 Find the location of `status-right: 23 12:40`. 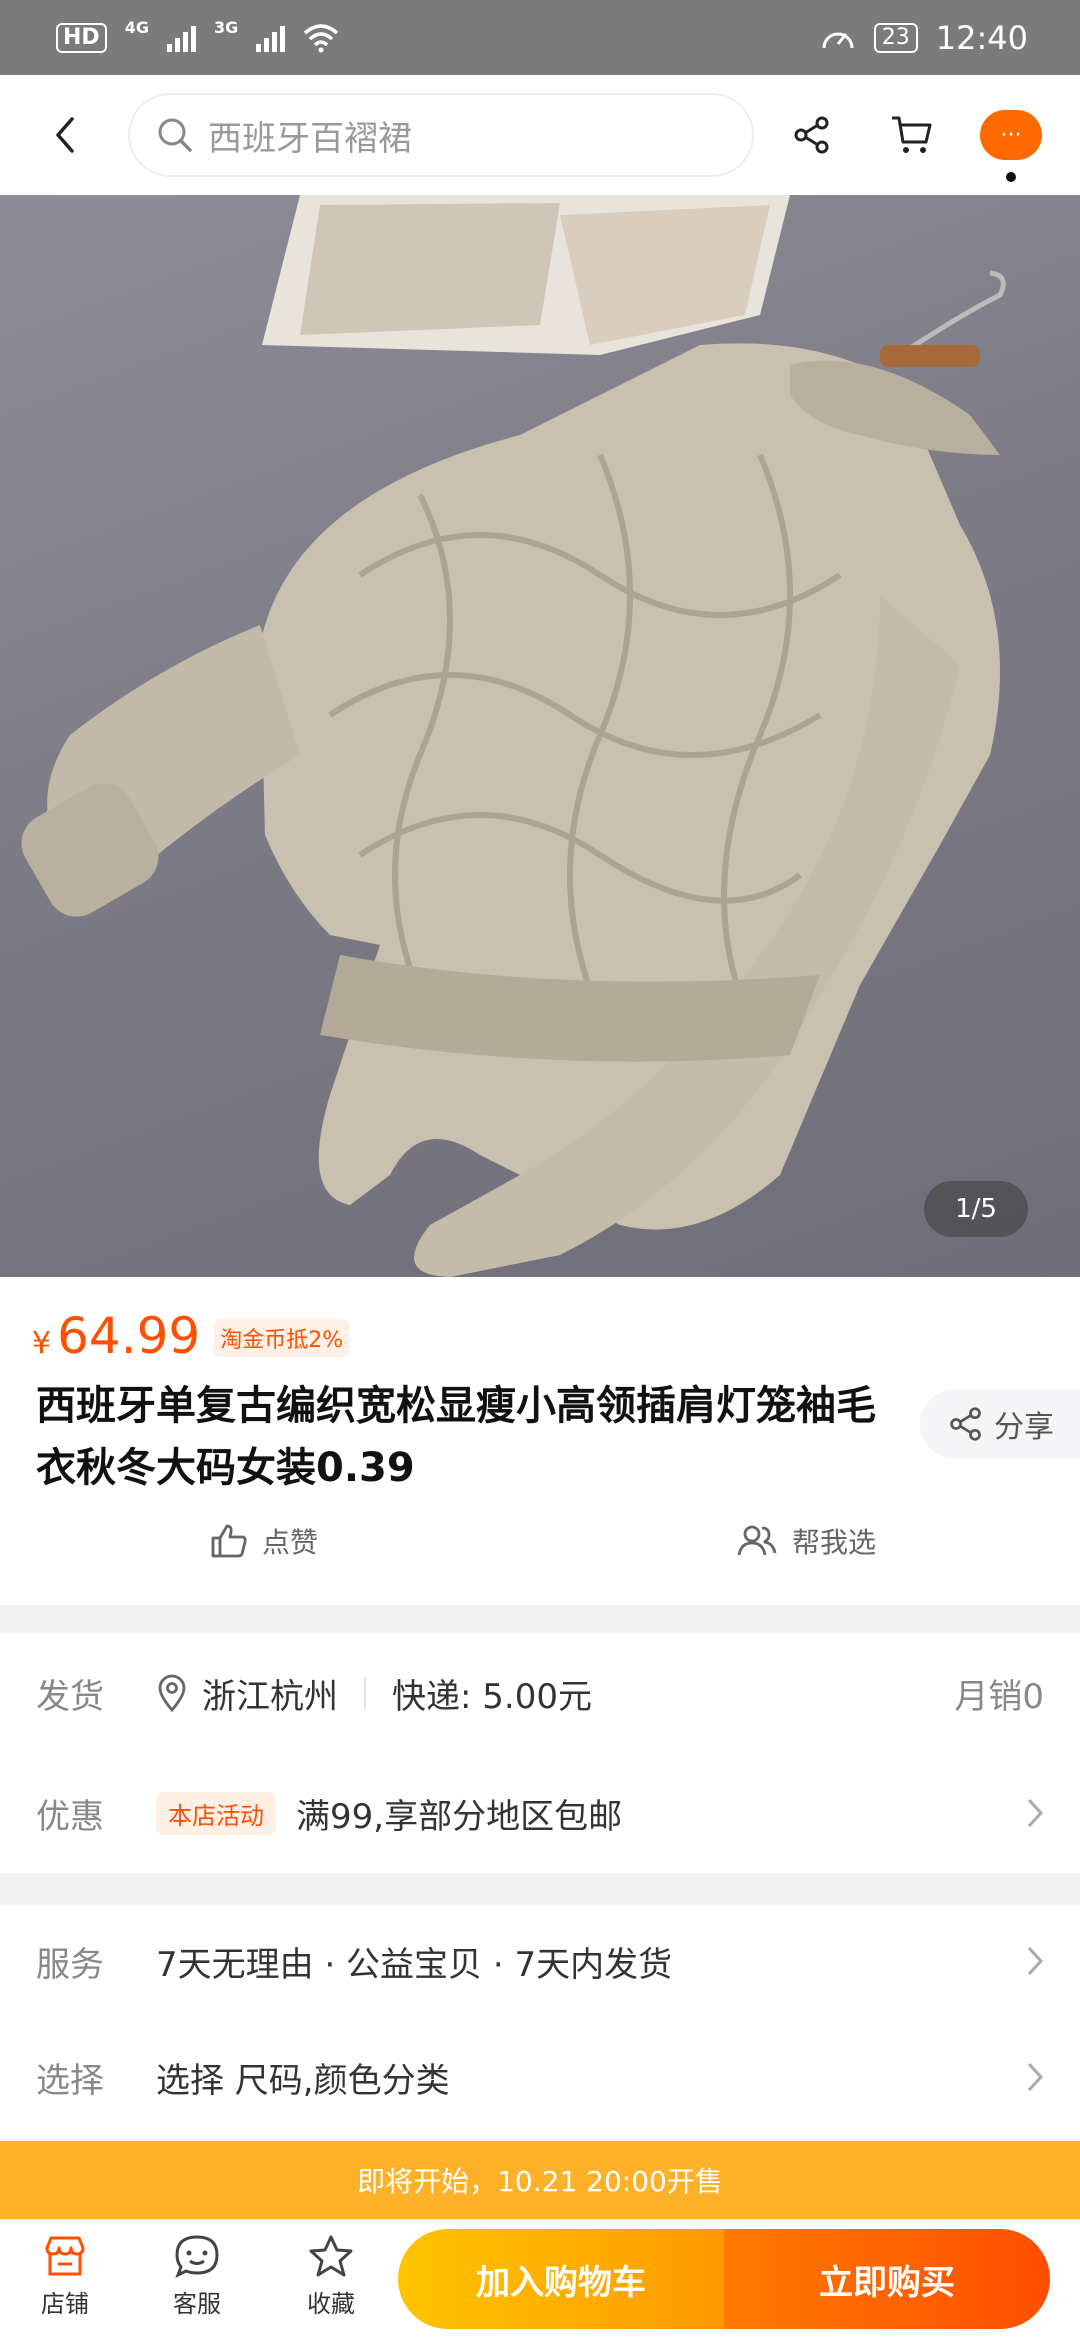

status-right: 23 12:40 is located at coordinates (924, 38).